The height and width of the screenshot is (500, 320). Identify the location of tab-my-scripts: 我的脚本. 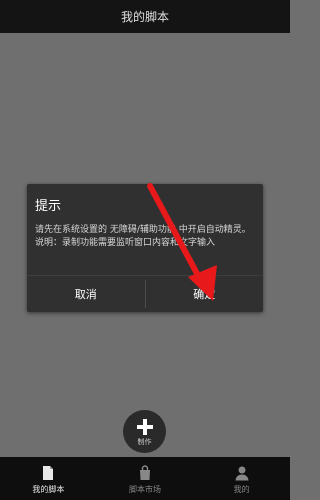
(48, 478).